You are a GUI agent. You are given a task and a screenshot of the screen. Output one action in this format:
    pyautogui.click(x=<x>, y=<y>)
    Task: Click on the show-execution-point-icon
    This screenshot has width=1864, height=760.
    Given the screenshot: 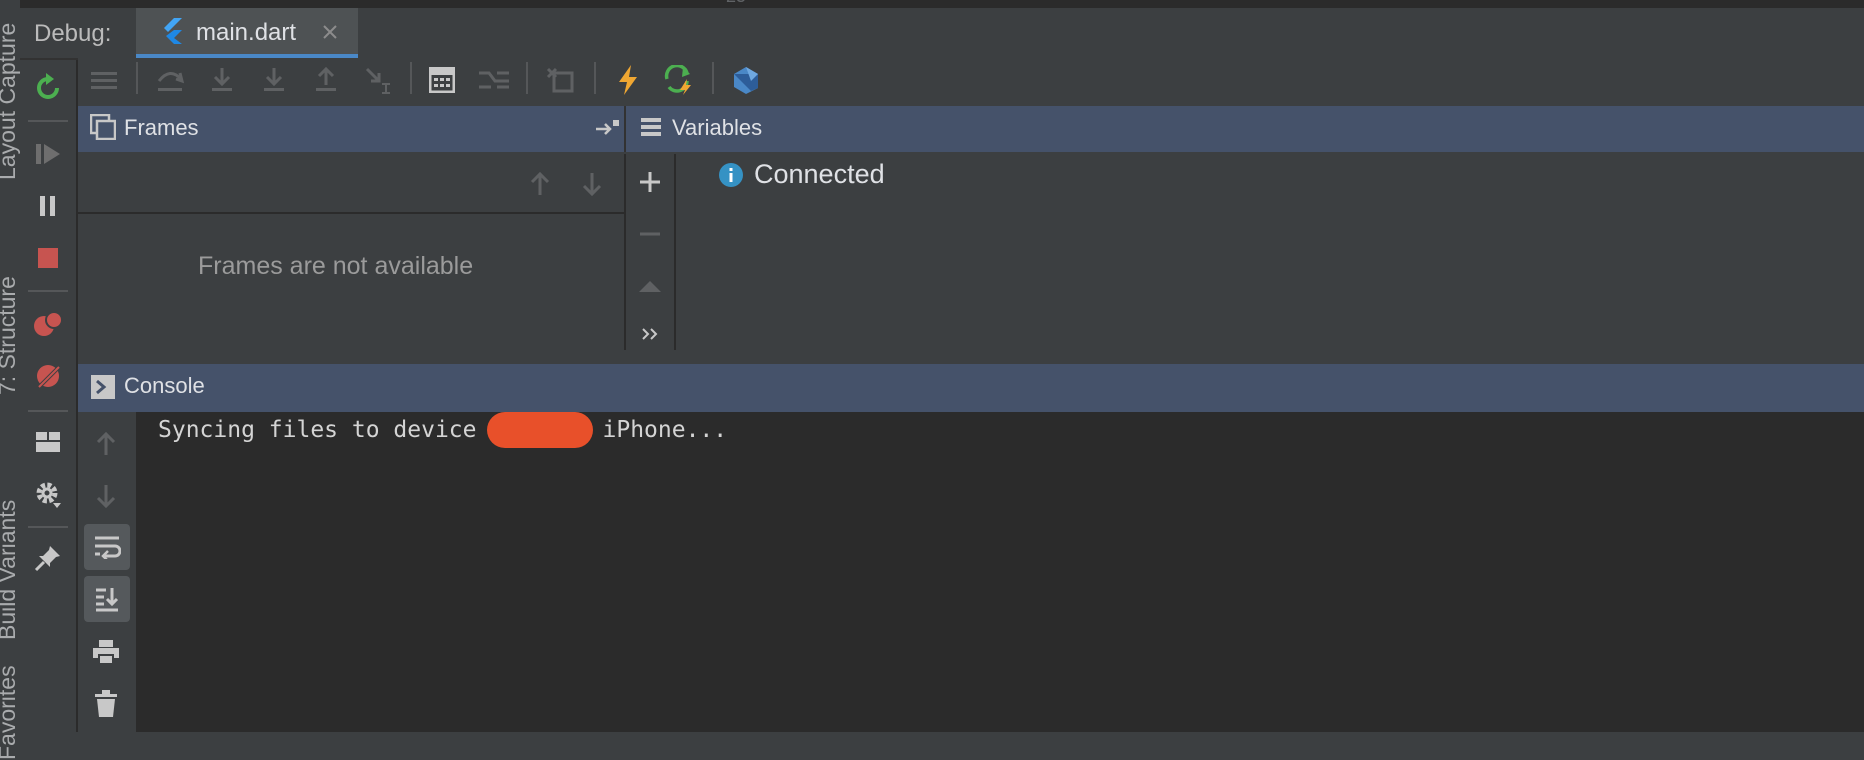 What is the action you would take?
    pyautogui.click(x=104, y=80)
    